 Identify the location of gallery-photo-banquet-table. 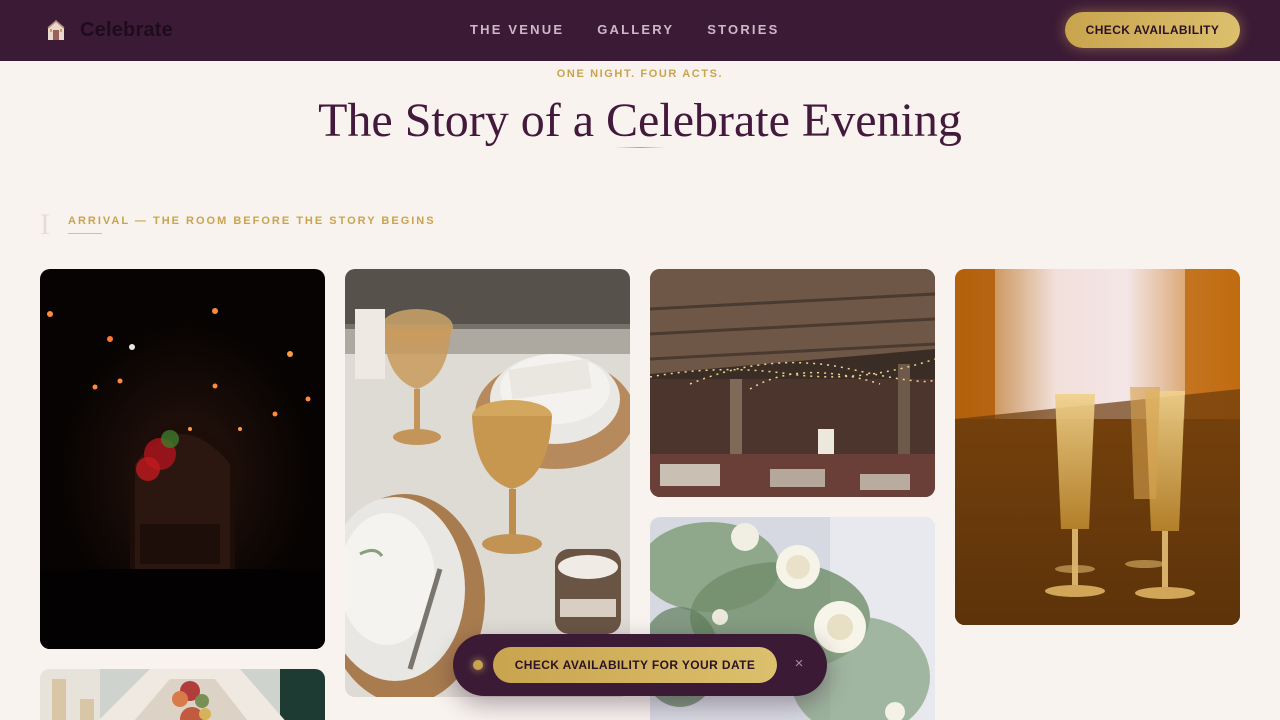
(182, 694).